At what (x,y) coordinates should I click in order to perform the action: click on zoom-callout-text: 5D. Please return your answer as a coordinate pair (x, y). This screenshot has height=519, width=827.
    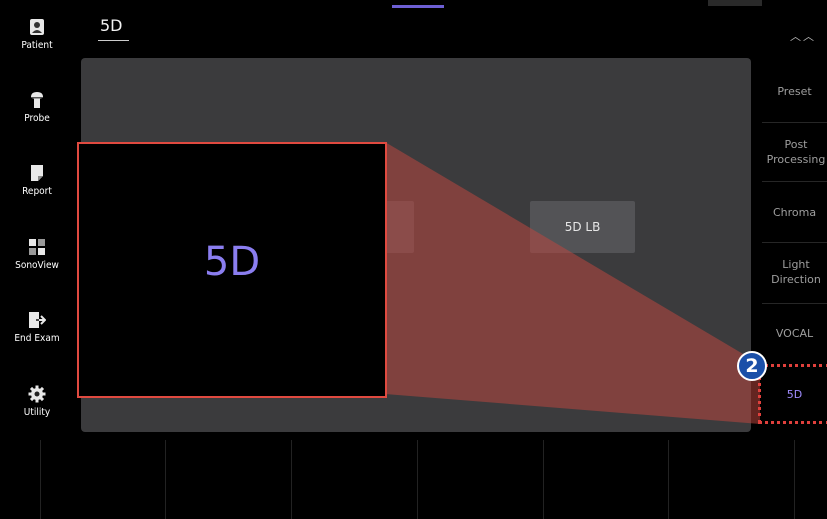
    Looking at the image, I should click on (232, 262).